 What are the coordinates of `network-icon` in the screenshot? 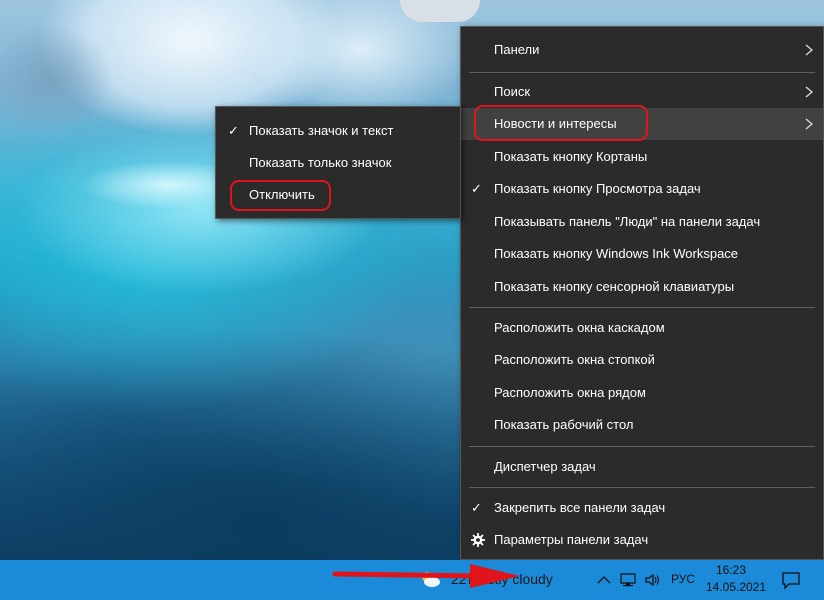 It's located at (628, 580).